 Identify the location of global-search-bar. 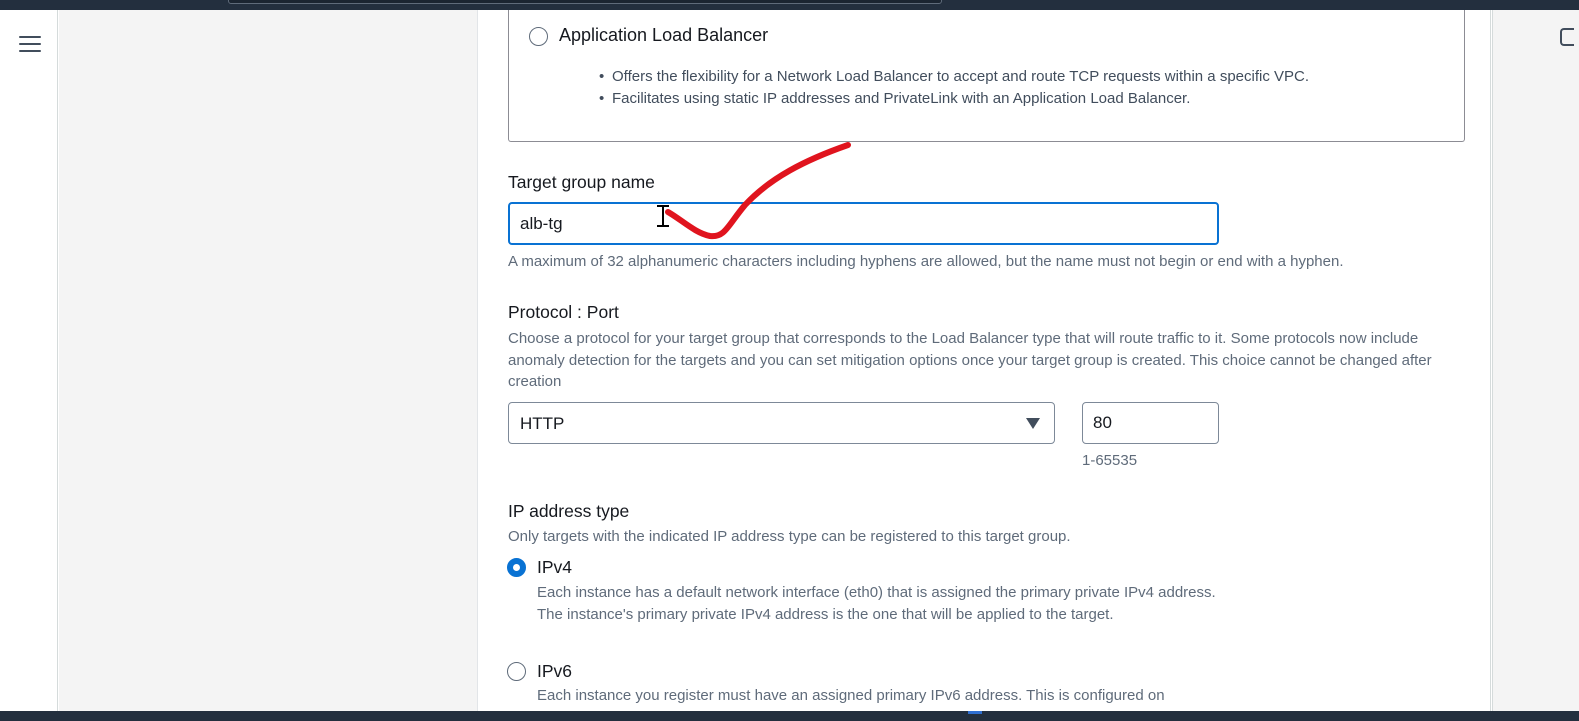
(585, 2).